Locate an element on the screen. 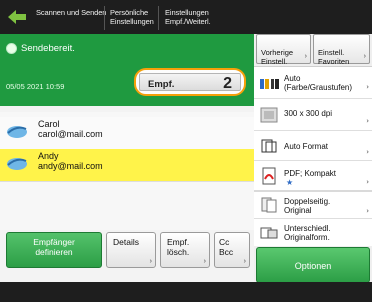 The height and width of the screenshot is (302, 372). file-format-setting: PDF; Kompakt ★ › is located at coordinates (313, 176).